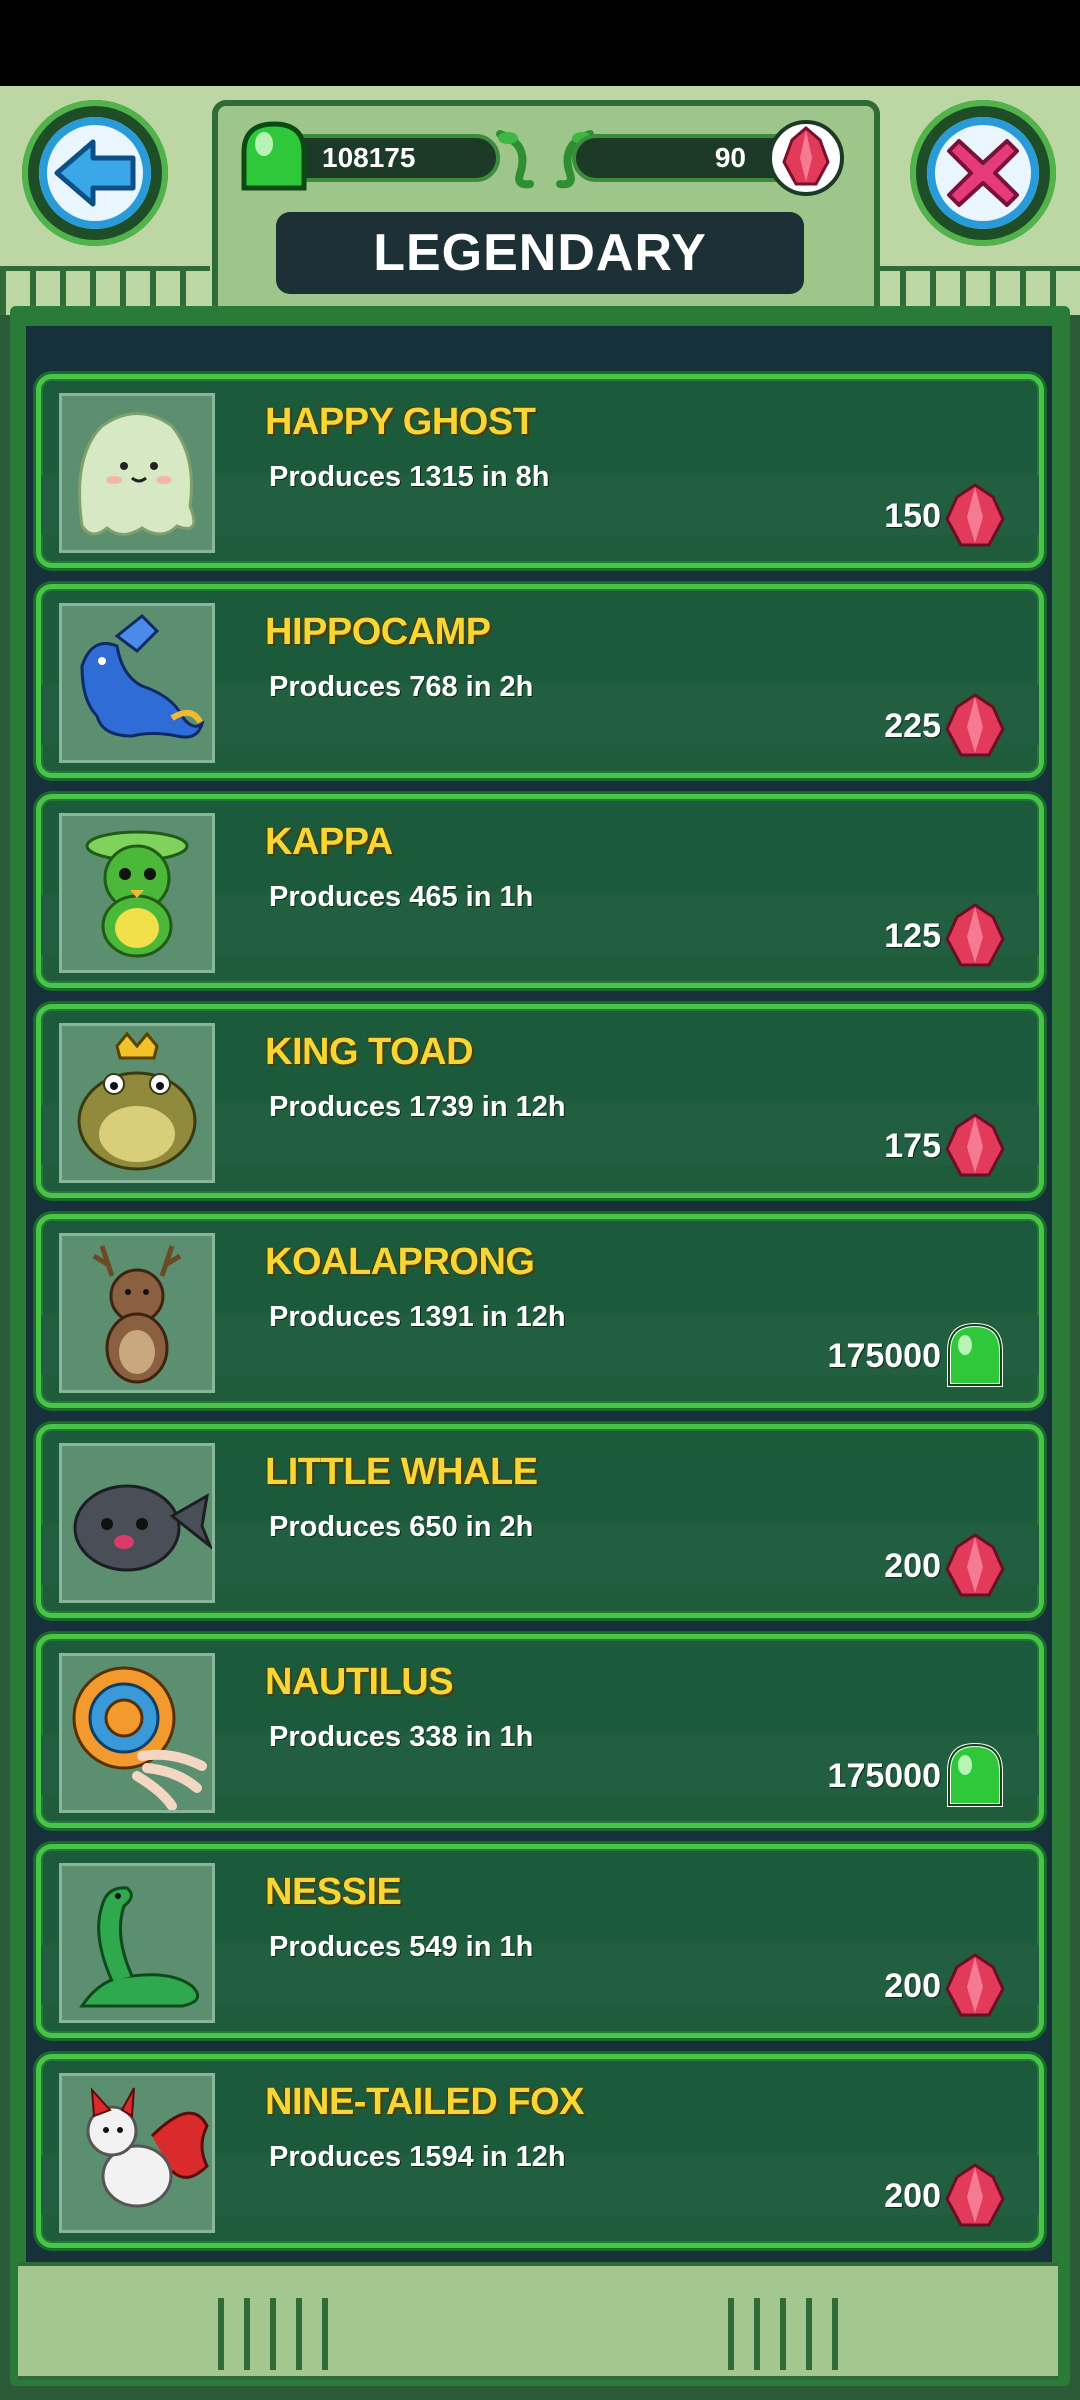 This screenshot has width=1080, height=2400. I want to click on monster-card-nautilus: NAUTILUS Produces 338 in 1h 175000, so click(540, 1731).